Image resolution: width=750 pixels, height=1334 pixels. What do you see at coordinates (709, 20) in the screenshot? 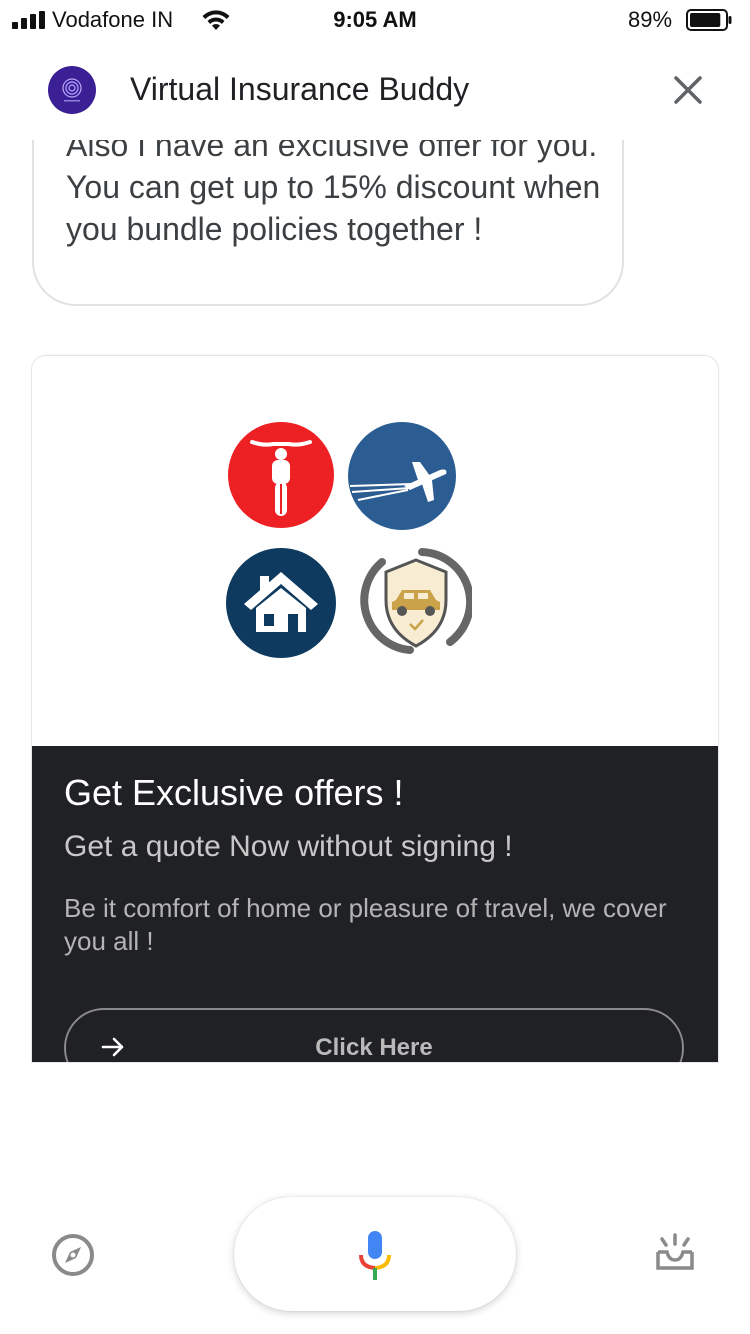
I see `battery-icon` at bounding box center [709, 20].